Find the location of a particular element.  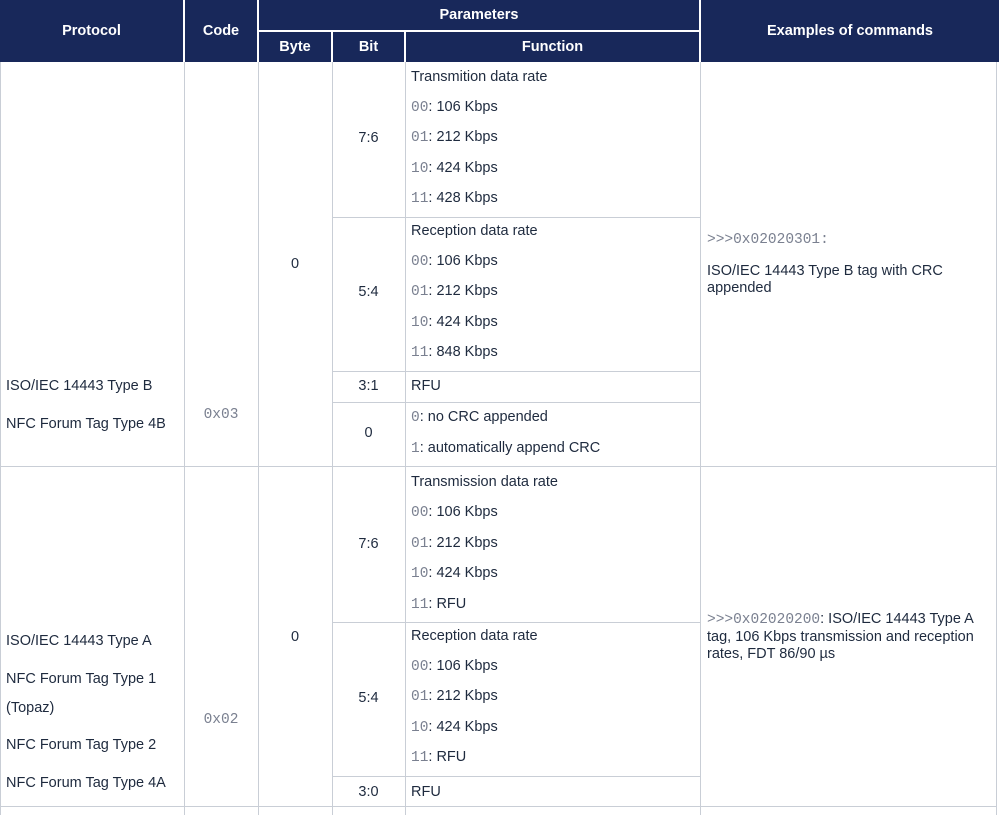

function-option: 0: no CRC appended is located at coordinates (479, 417).